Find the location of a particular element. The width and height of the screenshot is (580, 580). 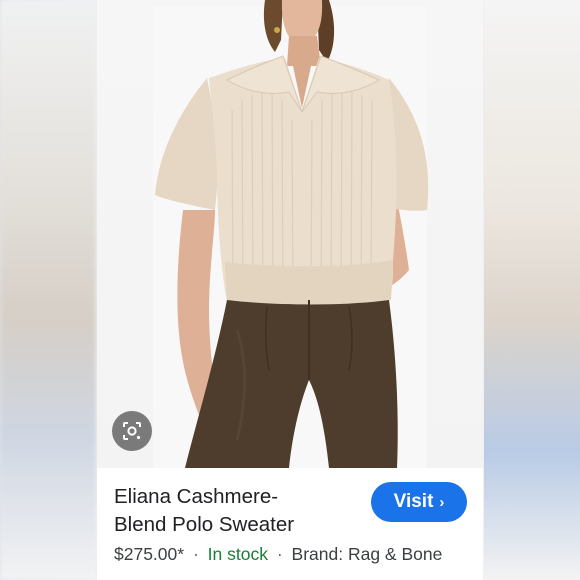

product-title-line2: Blend Polo Sweater is located at coordinates (204, 524).